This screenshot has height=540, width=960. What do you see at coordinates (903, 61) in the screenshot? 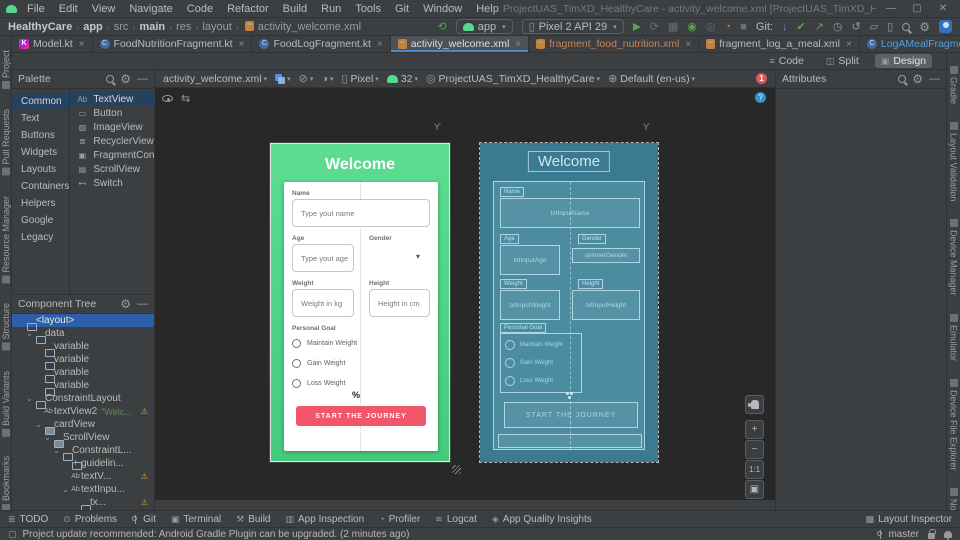
I see `mode-design: ▣ Design` at bounding box center [903, 61].